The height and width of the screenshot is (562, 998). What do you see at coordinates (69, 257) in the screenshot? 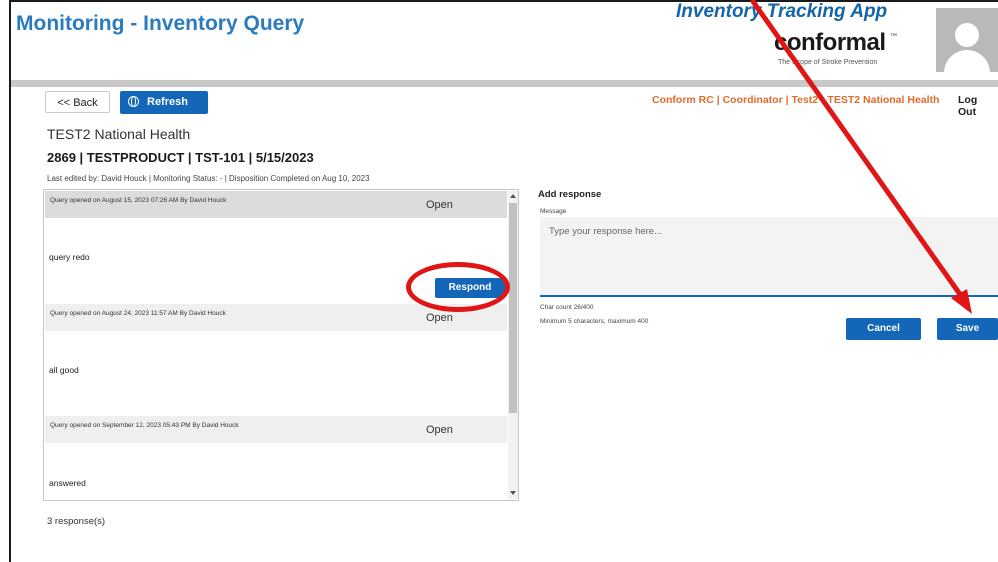
I see `query-body: query redo` at bounding box center [69, 257].